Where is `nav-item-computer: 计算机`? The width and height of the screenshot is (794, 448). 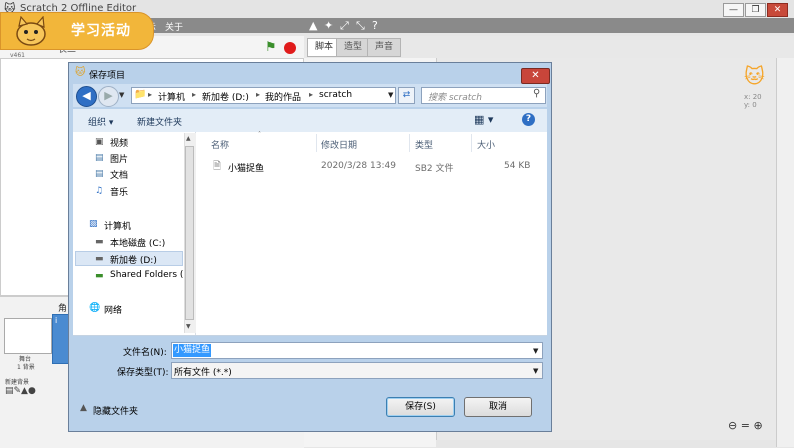 nav-item-computer: 计算机 is located at coordinates (117, 225).